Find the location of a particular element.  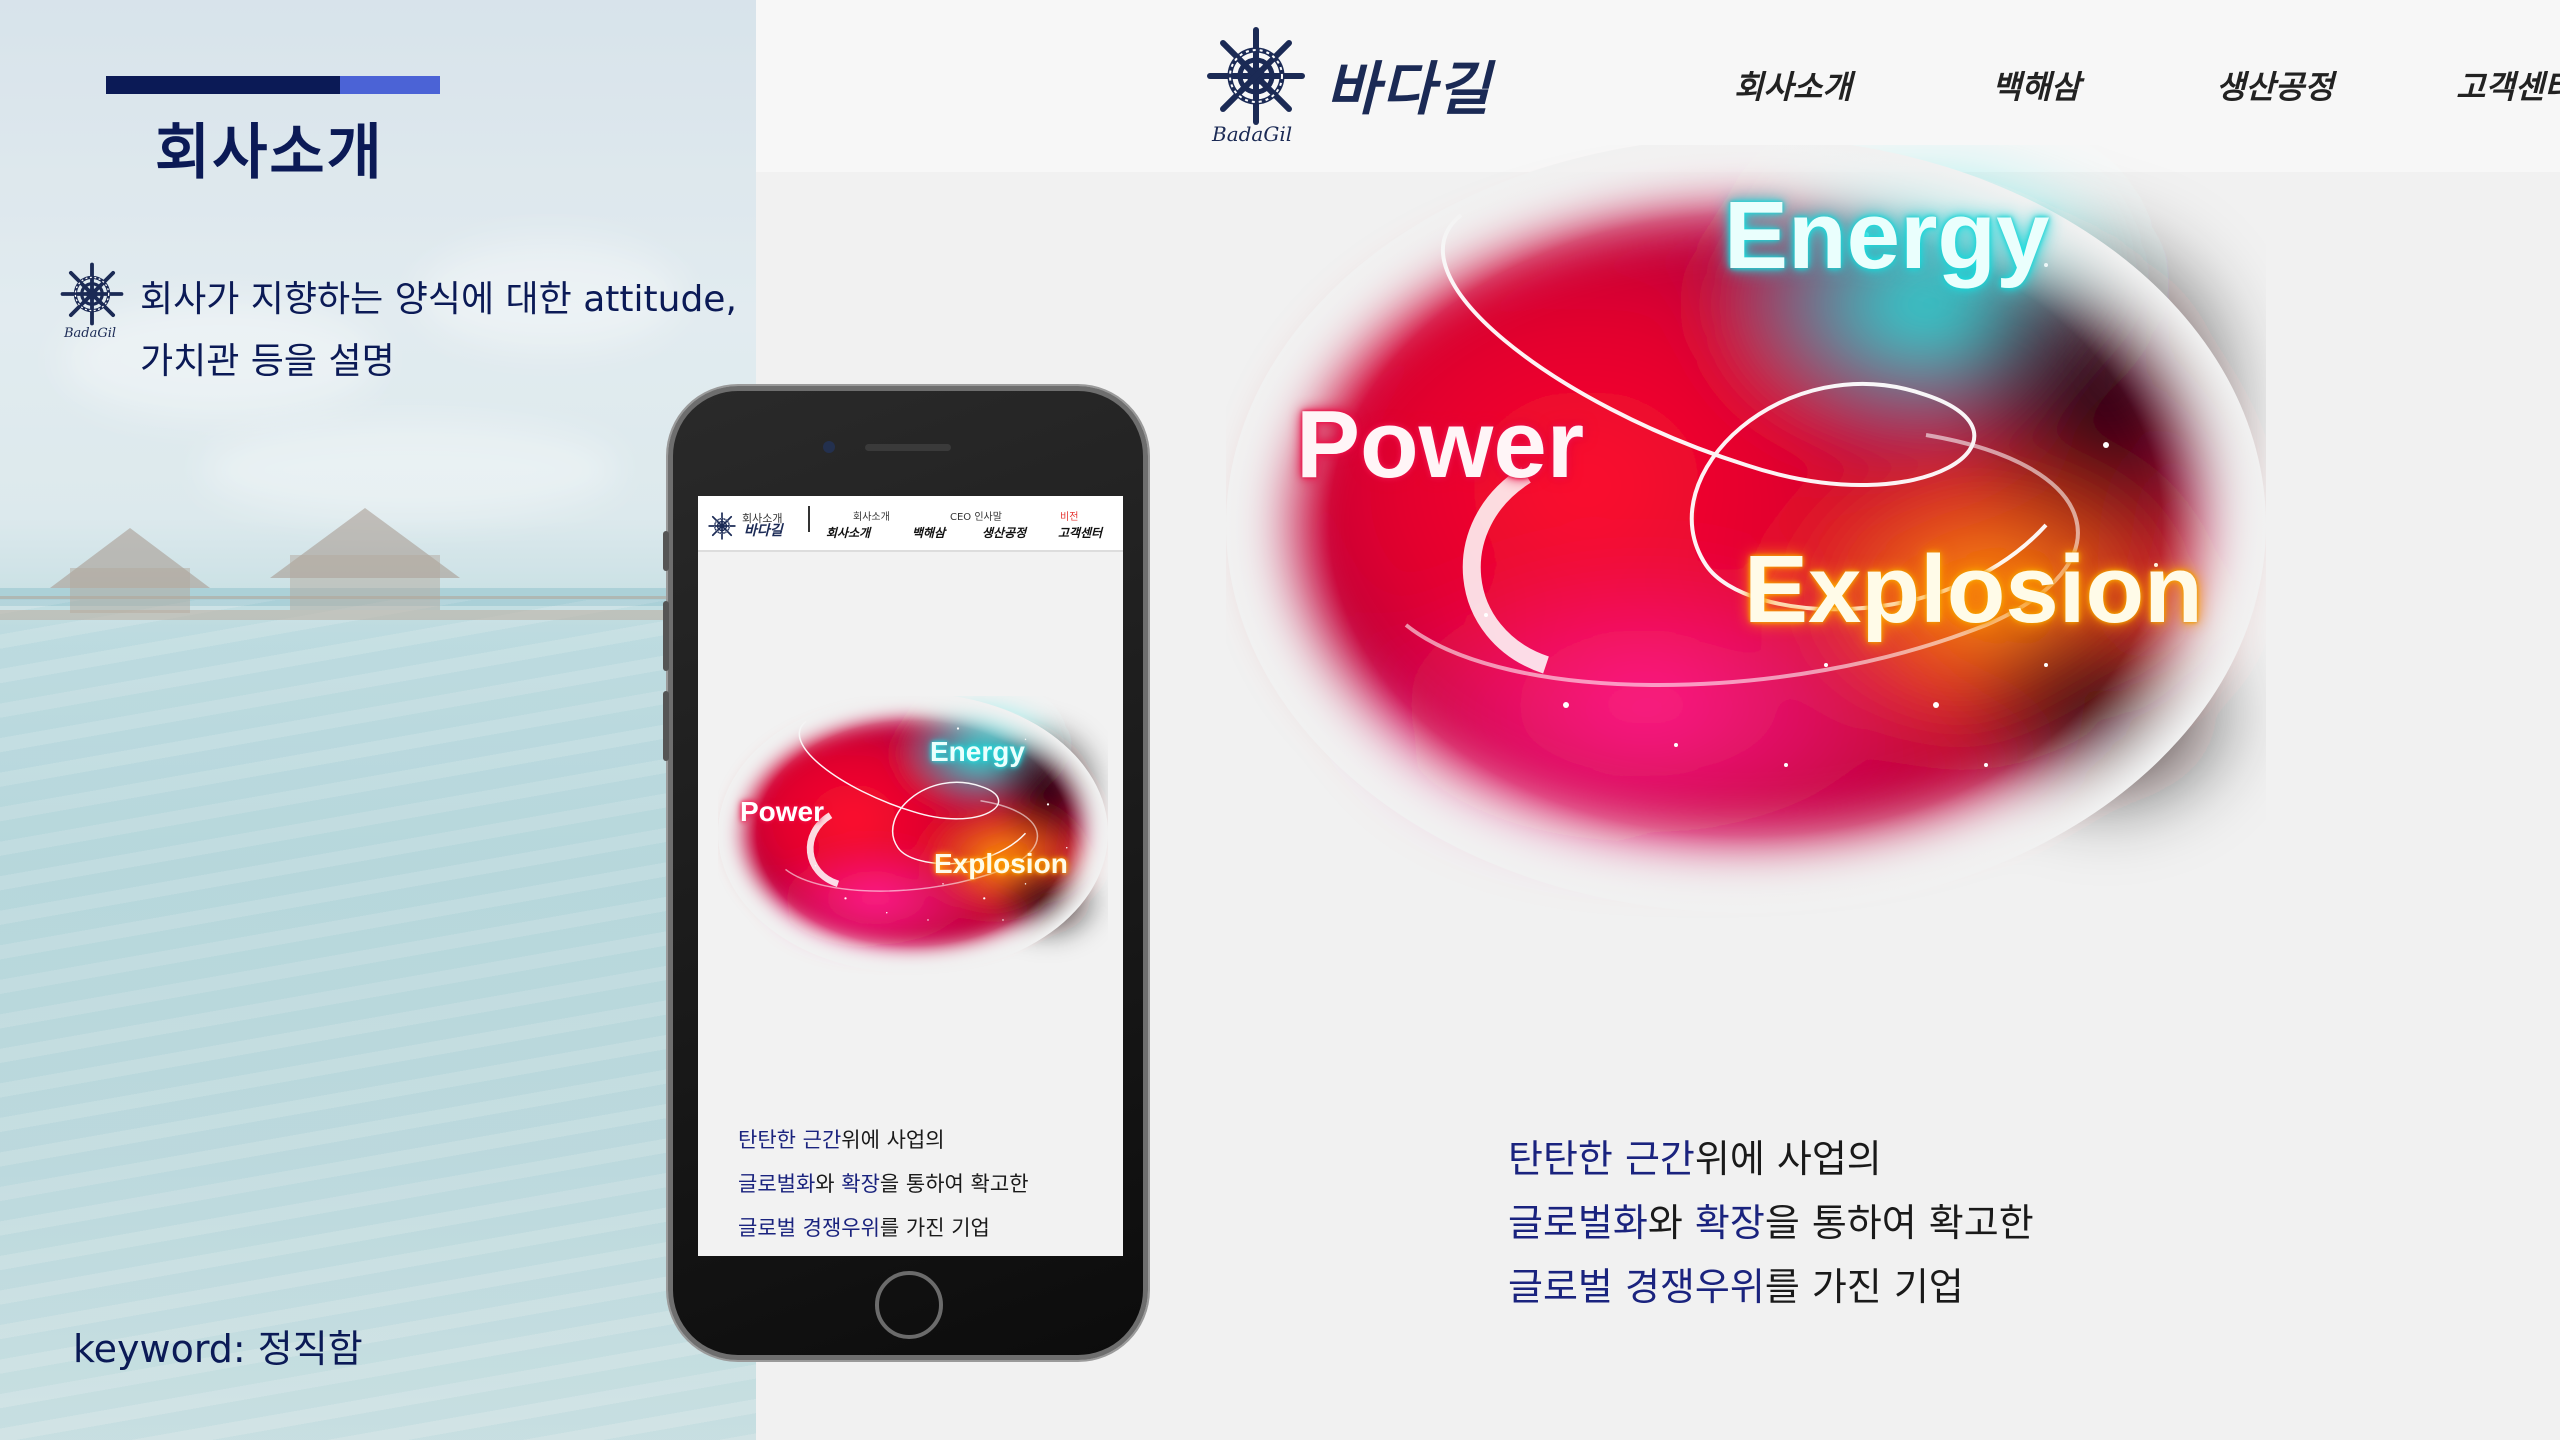

mobile-body-line-2: 글로벌화와 확장을 통하여 확고한 is located at coordinates (883, 1183).